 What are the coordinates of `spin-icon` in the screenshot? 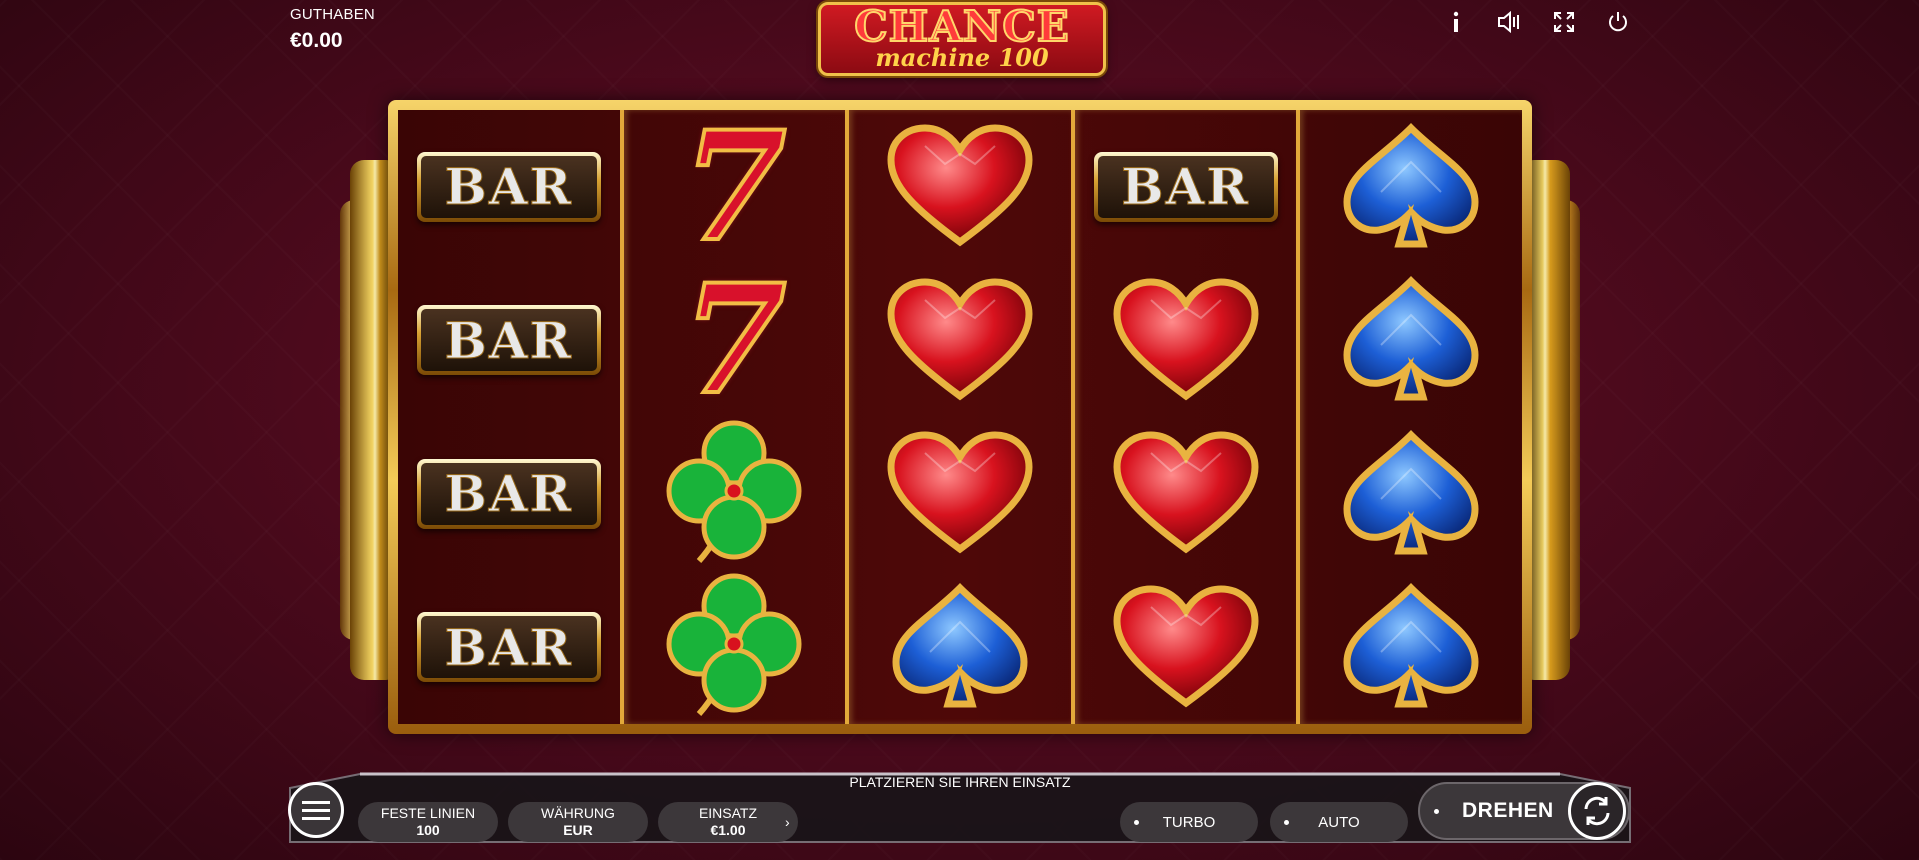 It's located at (1597, 811).